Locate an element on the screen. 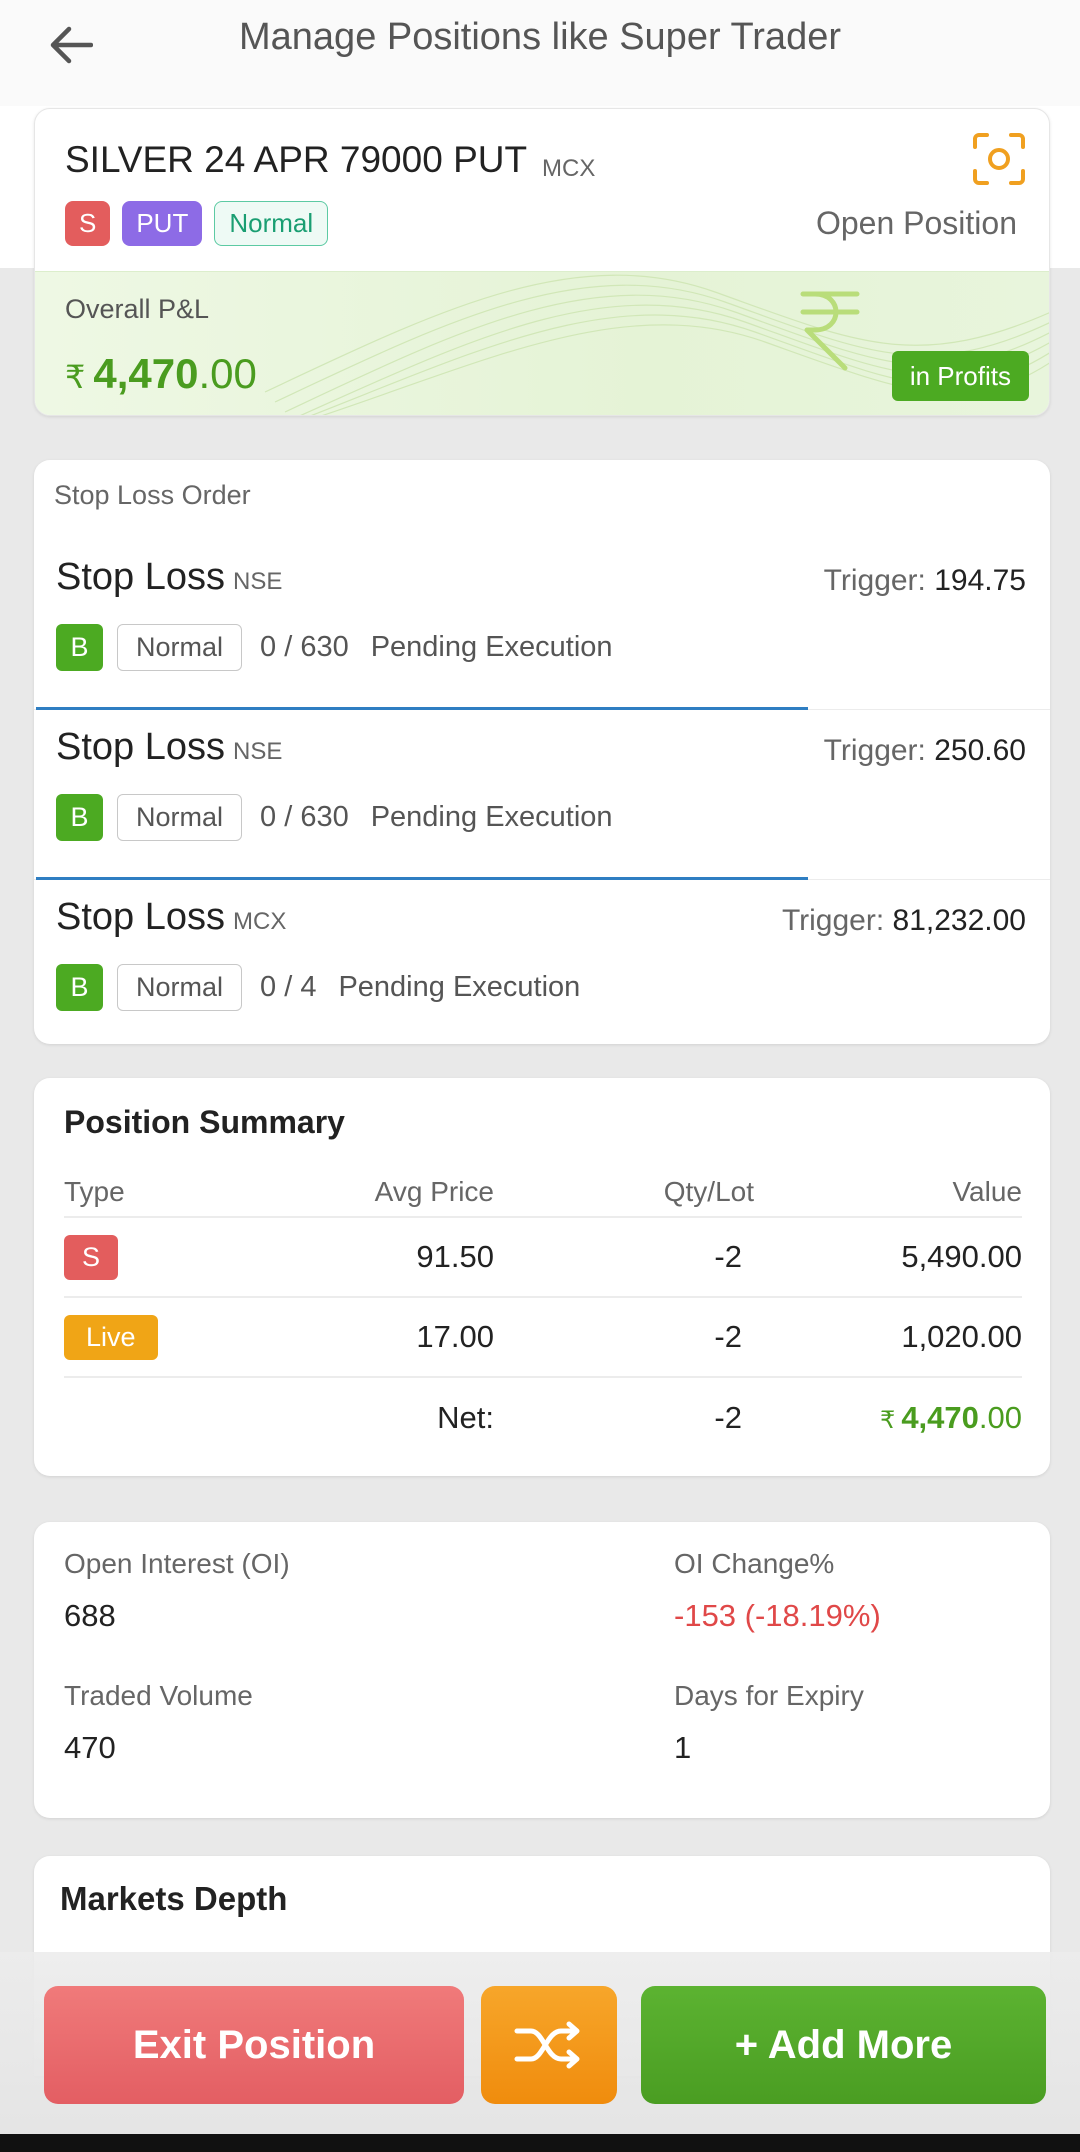 This screenshot has height=2152, width=1080. pnl-label: Overall P&L is located at coordinates (137, 309).